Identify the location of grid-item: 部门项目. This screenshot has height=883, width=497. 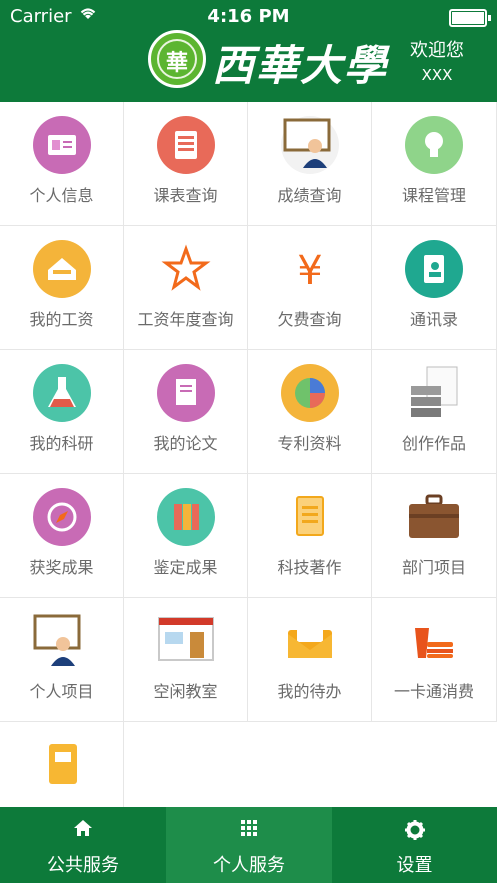
(434, 536).